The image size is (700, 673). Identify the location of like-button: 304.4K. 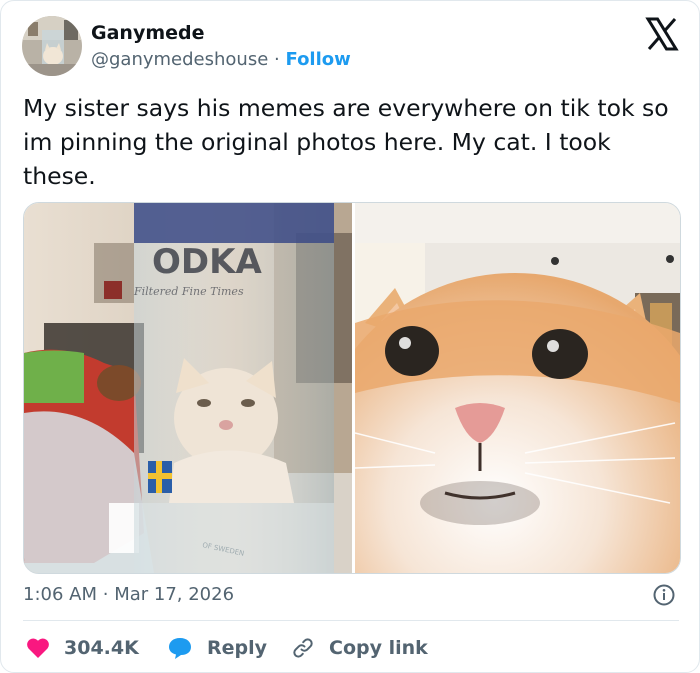
(82, 648).